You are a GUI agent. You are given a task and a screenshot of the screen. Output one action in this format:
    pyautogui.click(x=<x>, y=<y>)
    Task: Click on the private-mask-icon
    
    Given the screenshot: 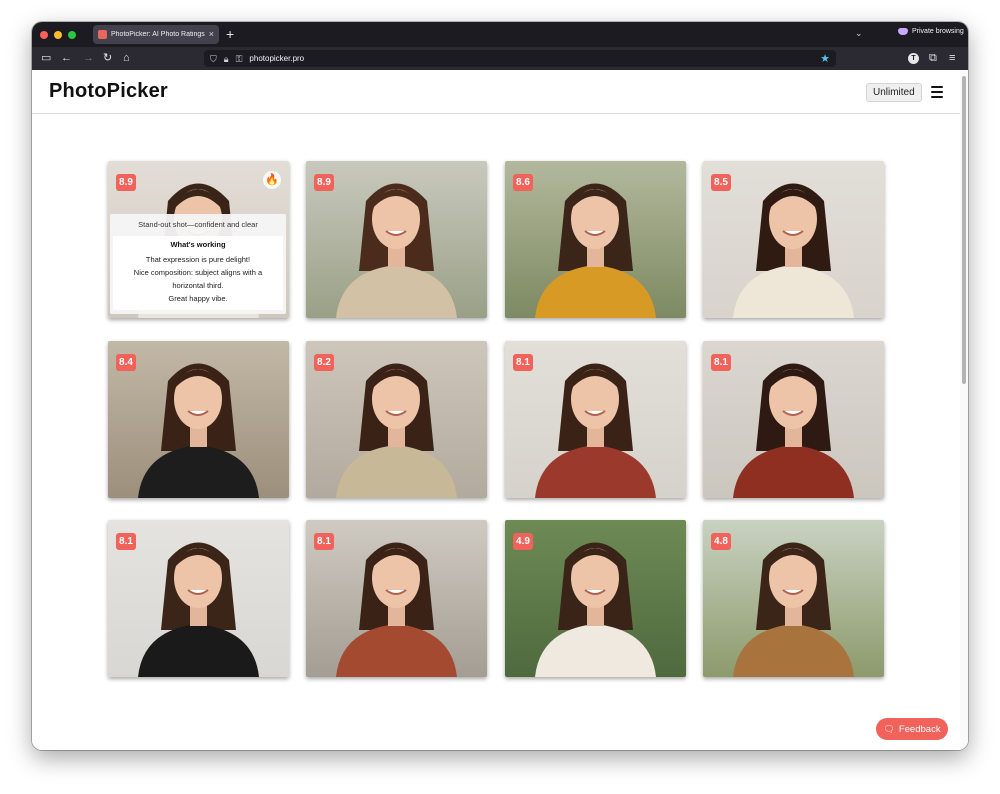 What is the action you would take?
    pyautogui.click(x=903, y=31)
    